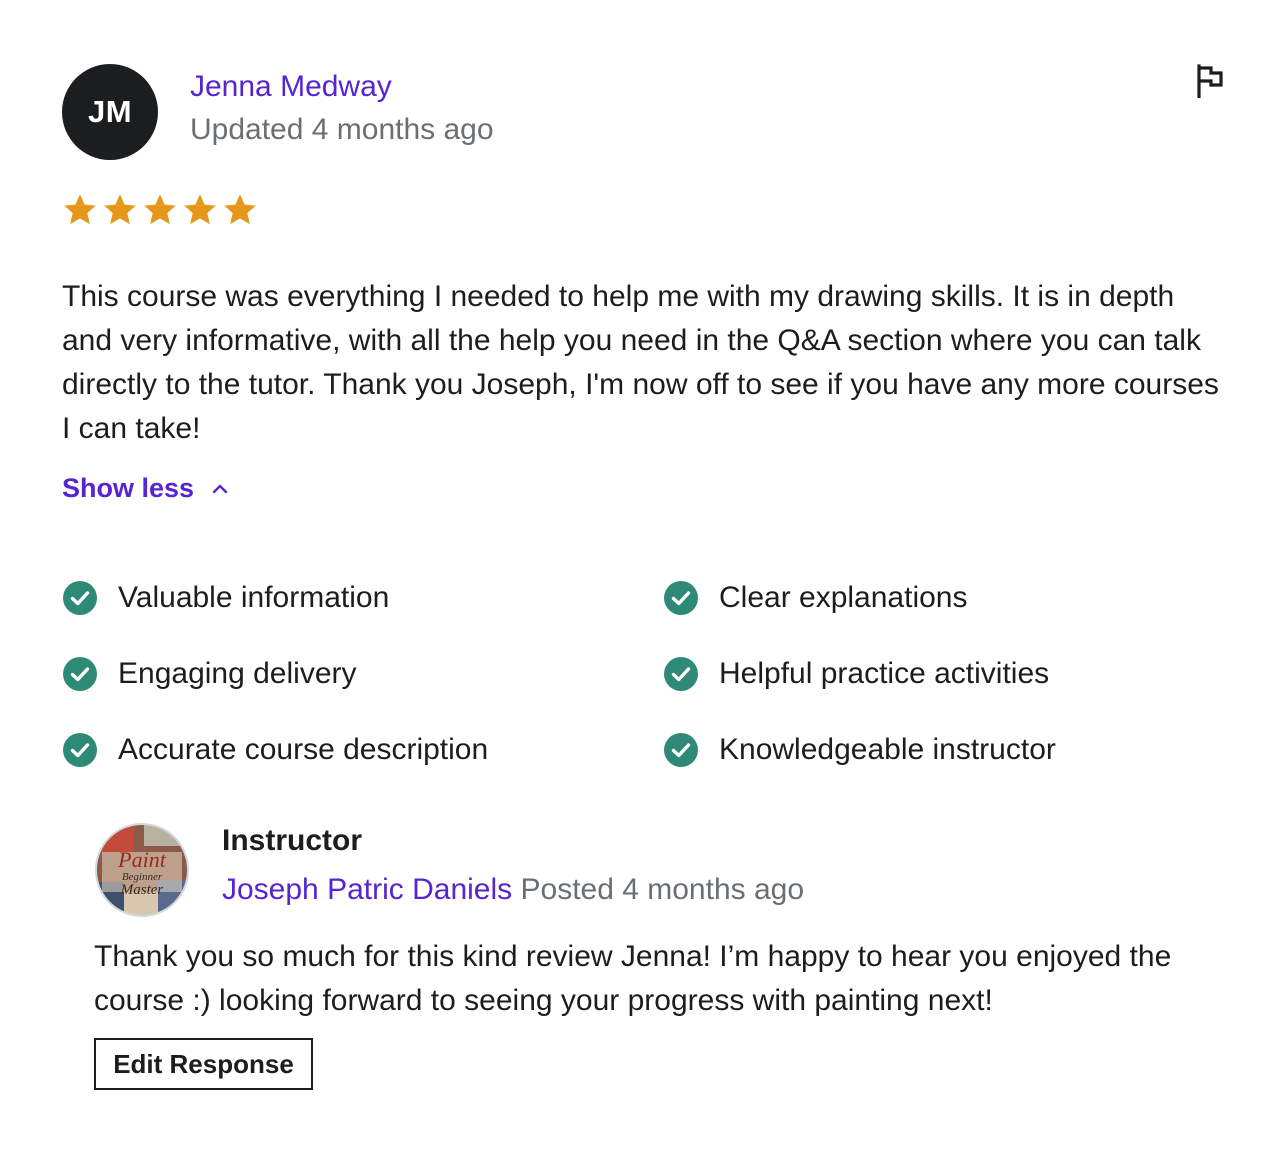 This screenshot has height=1156, width=1286. What do you see at coordinates (887, 749) in the screenshot?
I see `feature-label: Knowledgeable instructor` at bounding box center [887, 749].